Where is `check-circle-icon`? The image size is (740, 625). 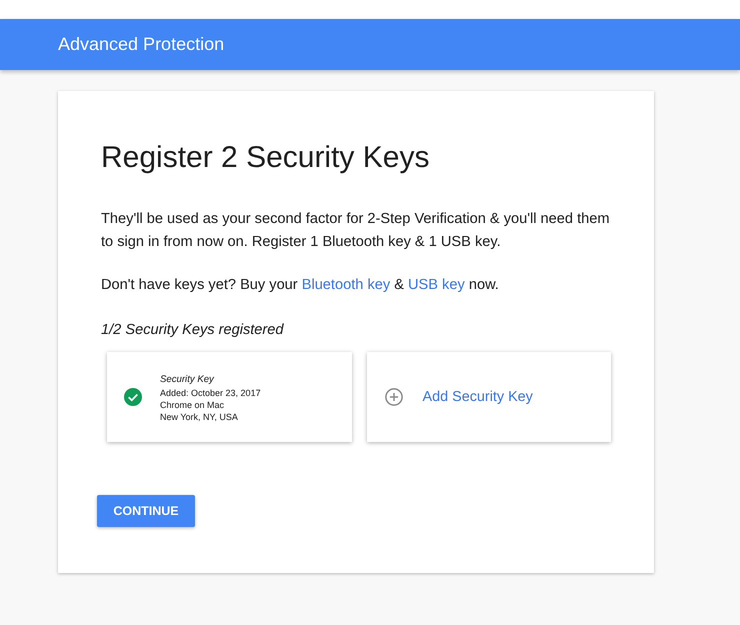 check-circle-icon is located at coordinates (133, 397).